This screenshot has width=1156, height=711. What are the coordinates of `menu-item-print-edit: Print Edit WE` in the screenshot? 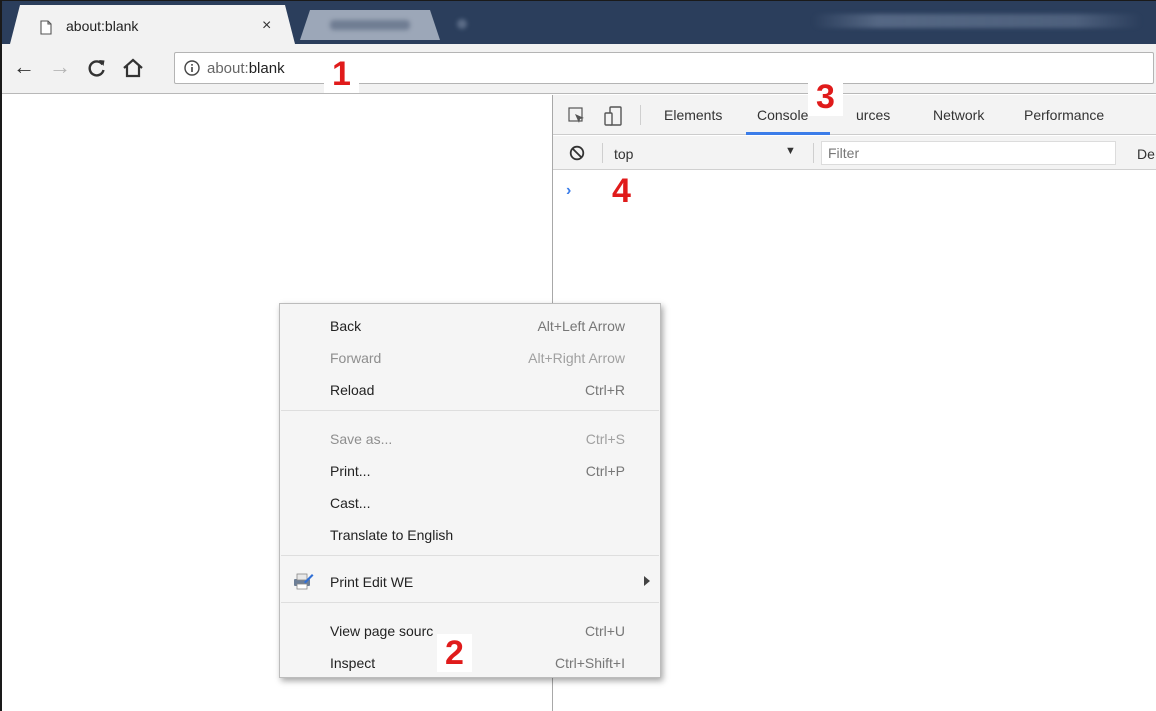 It's located at (470, 581).